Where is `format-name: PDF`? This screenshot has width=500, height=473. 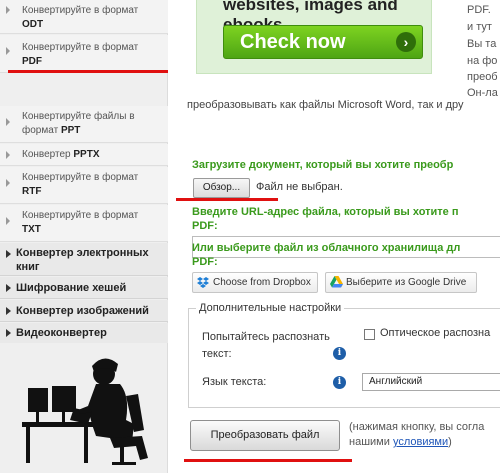 format-name: PDF is located at coordinates (32, 61).